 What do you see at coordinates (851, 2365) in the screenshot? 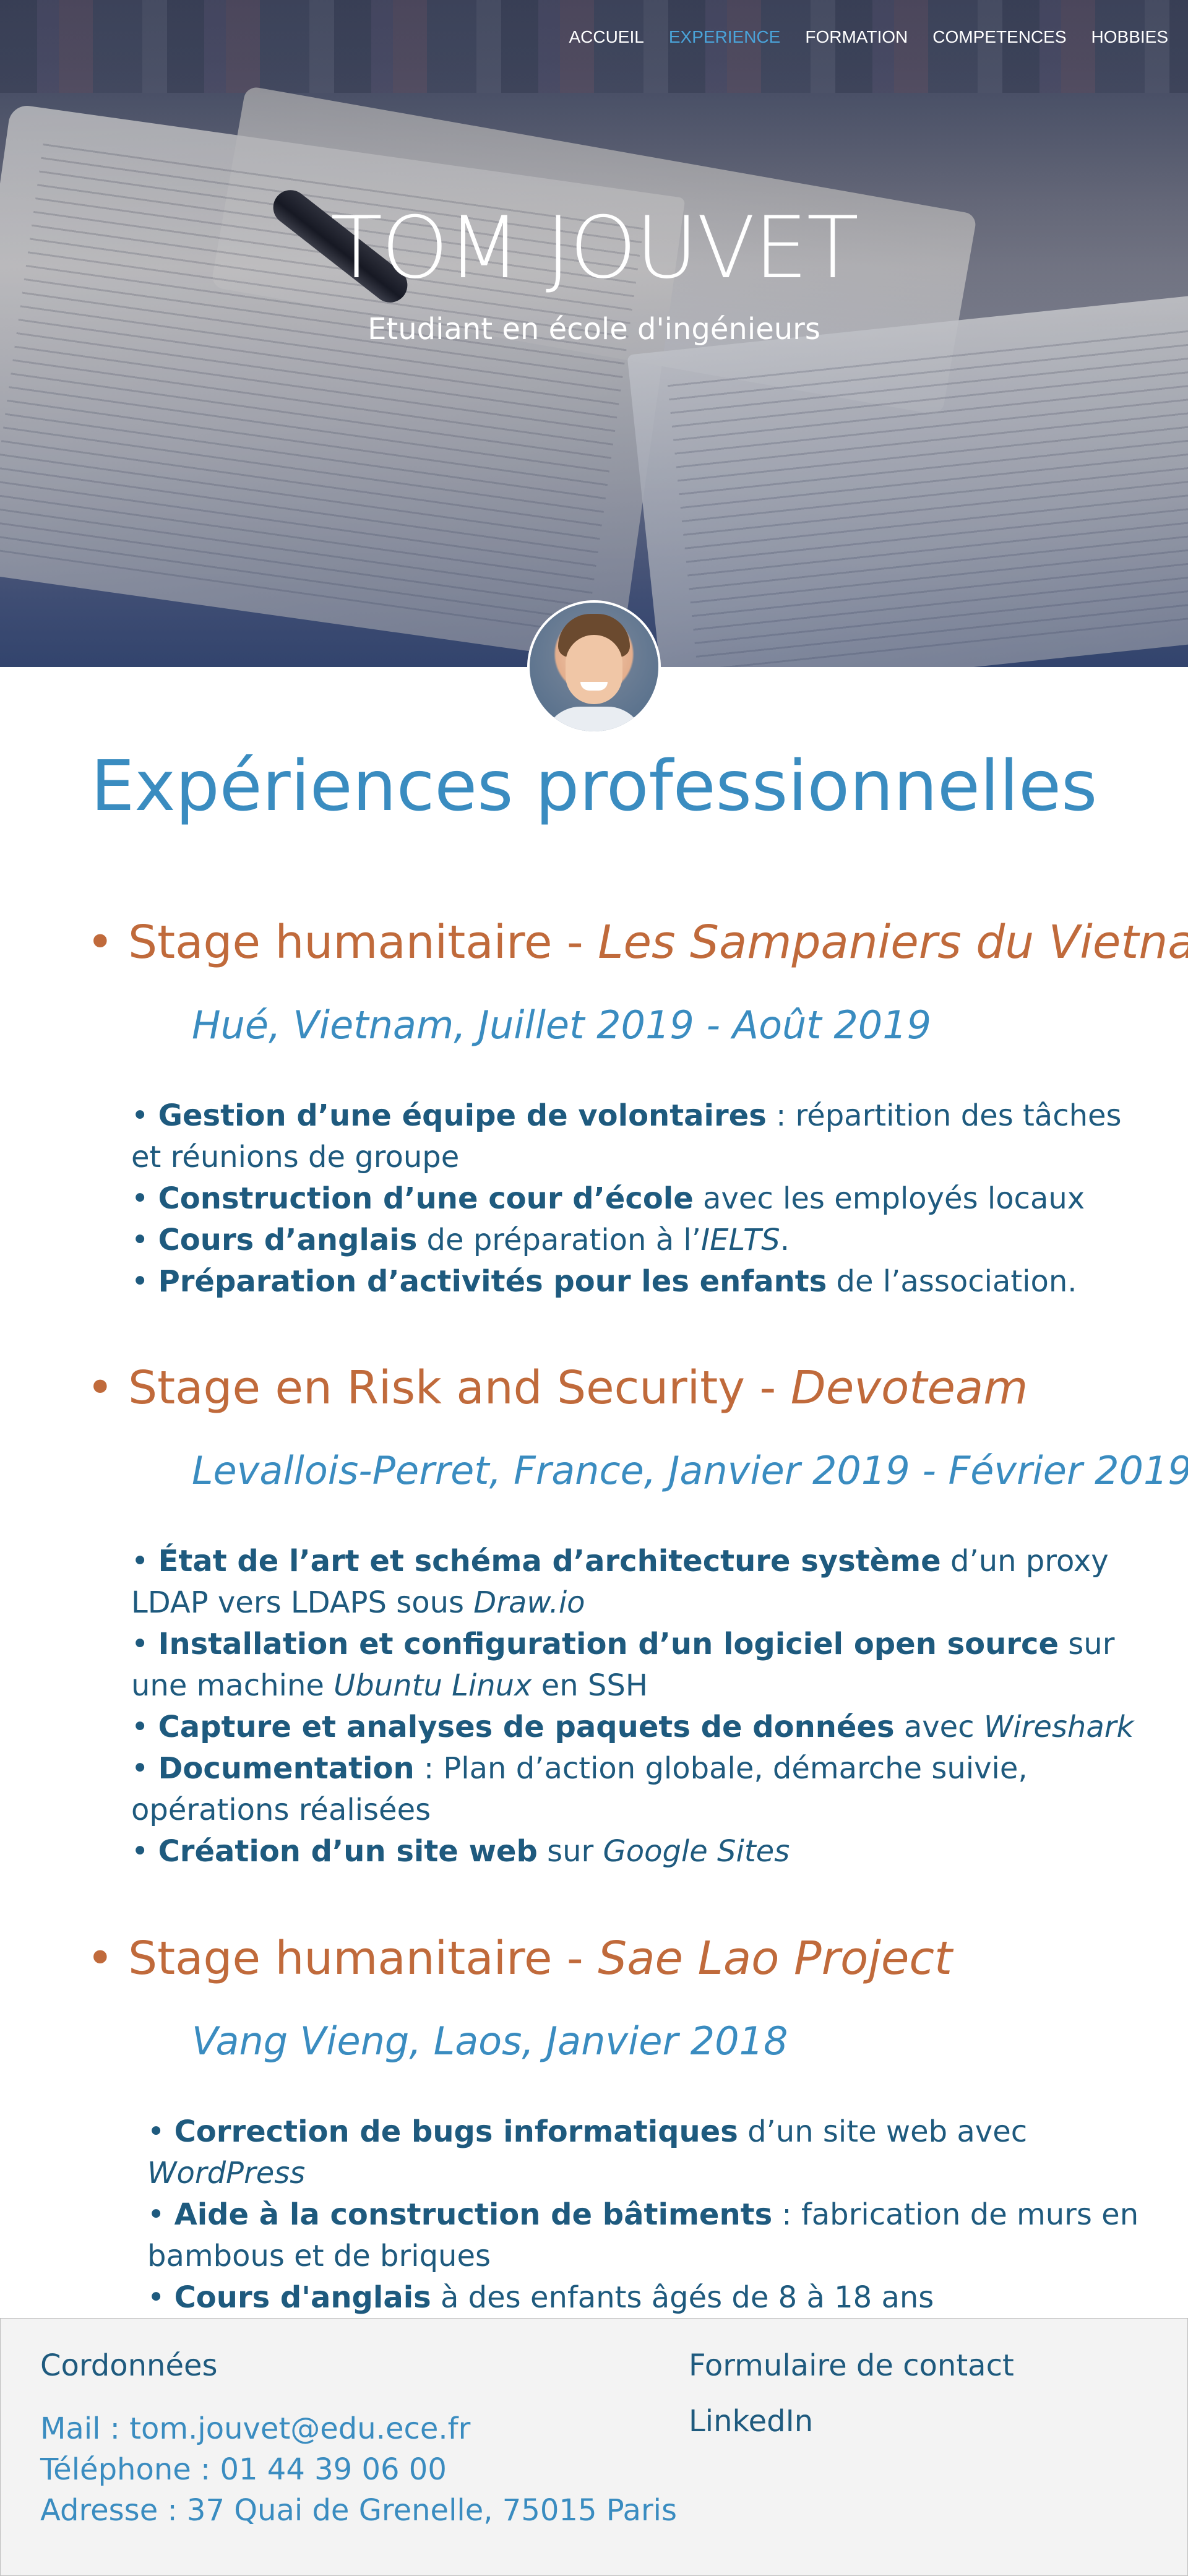
I see `contact-form-link: Formulaire de contact` at bounding box center [851, 2365].